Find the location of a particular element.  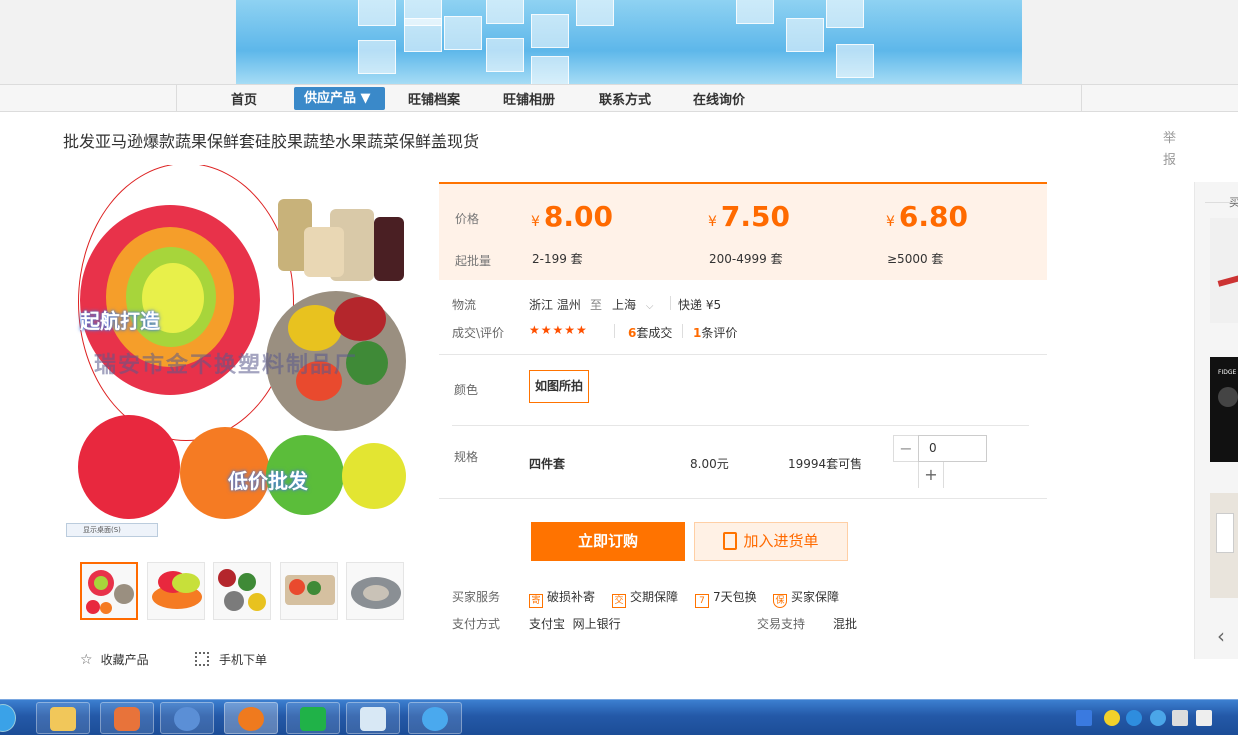

damage-resend-icon: 寄 is located at coordinates (536, 601).